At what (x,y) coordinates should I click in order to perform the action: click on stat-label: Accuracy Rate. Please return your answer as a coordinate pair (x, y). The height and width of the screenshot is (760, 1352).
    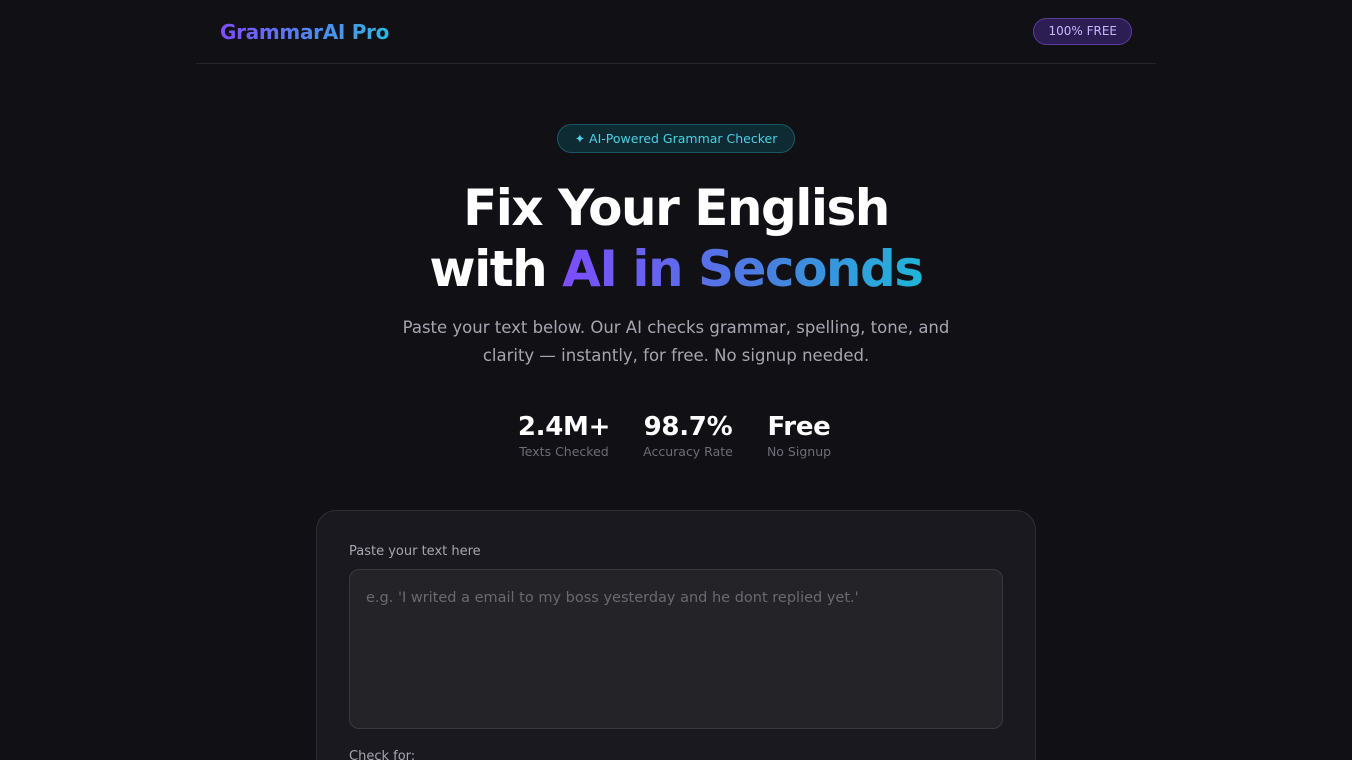
    Looking at the image, I should click on (688, 451).